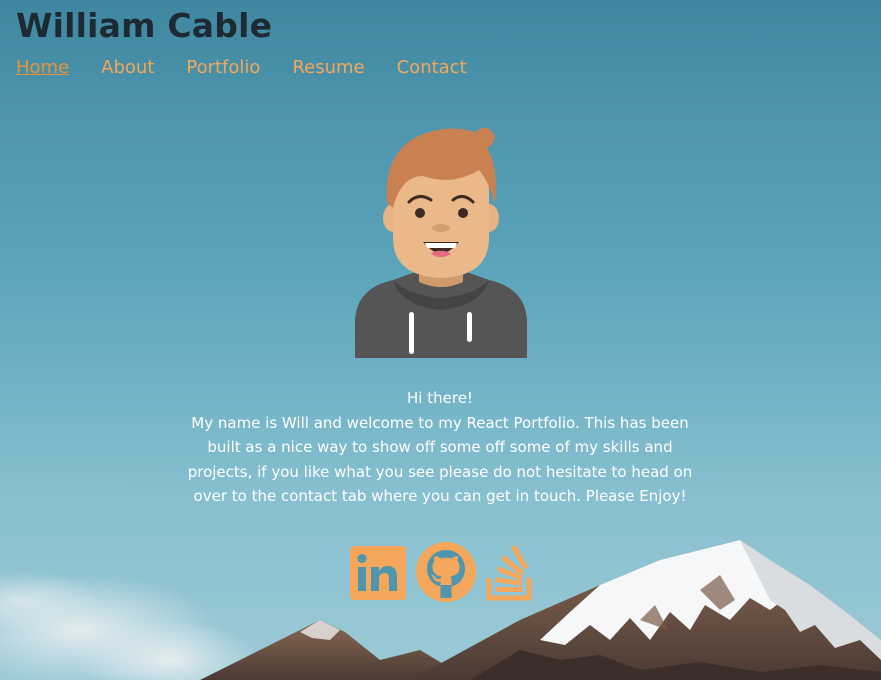 Image resolution: width=881 pixels, height=680 pixels. What do you see at coordinates (42, 67) in the screenshot?
I see `nav-item-home: Home` at bounding box center [42, 67].